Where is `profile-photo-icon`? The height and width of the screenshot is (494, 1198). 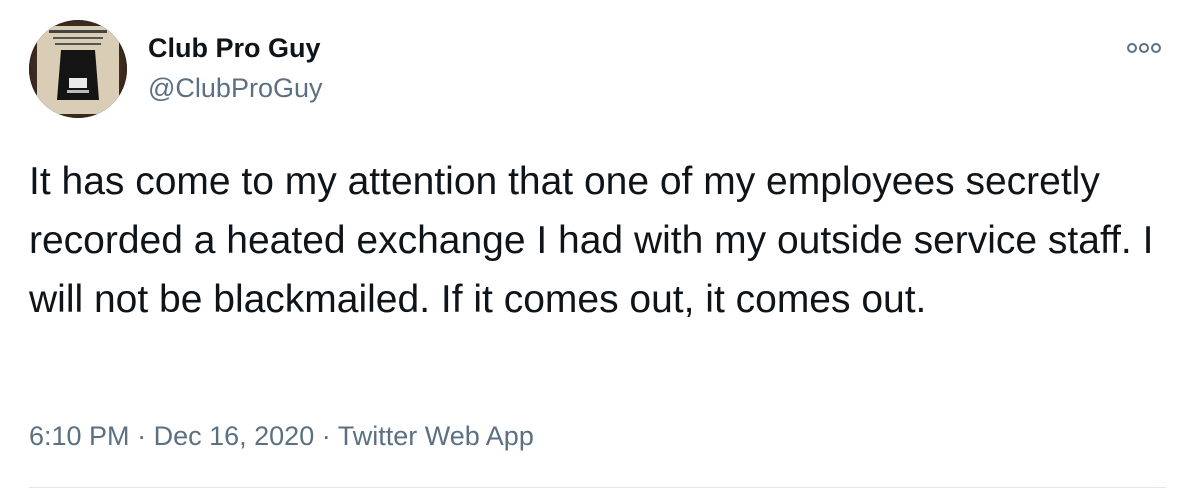
profile-photo-icon is located at coordinates (78, 69).